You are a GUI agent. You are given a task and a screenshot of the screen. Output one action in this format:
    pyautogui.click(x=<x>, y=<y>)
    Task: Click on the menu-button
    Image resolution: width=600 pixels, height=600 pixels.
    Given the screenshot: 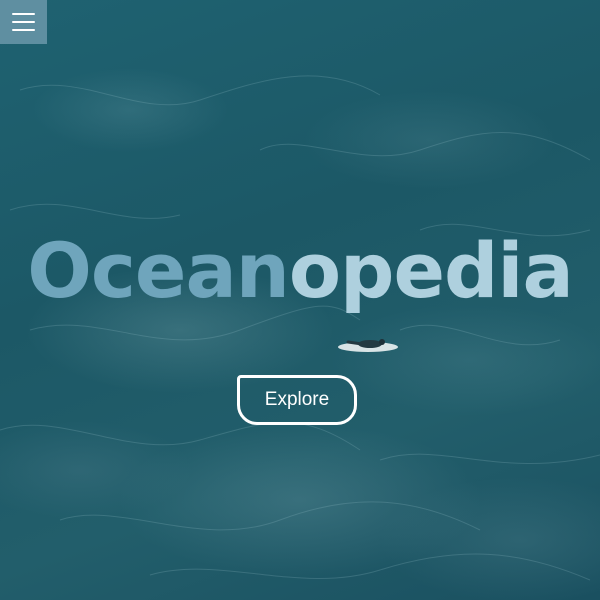 What is the action you would take?
    pyautogui.click(x=23, y=22)
    